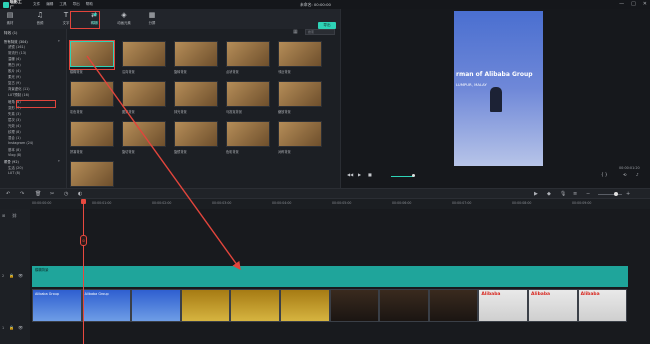 This screenshot has width=650, height=344. Describe the element at coordinates (14, 58) in the screenshot. I see `sidebar-category-item: 温暖 (4)` at that location.